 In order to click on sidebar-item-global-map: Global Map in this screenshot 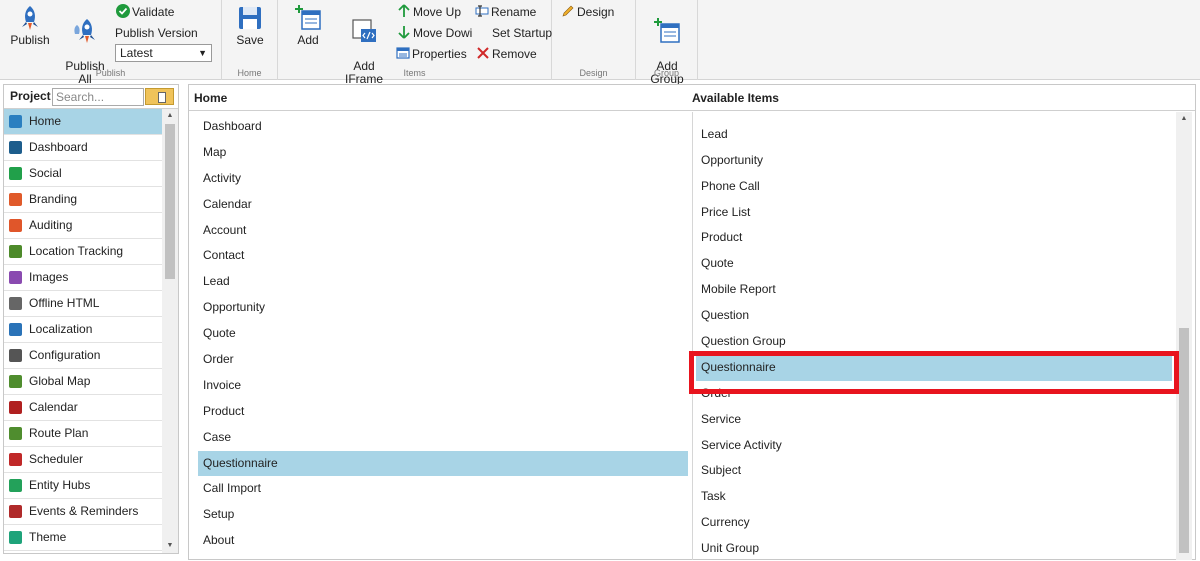, I will do `click(83, 382)`.